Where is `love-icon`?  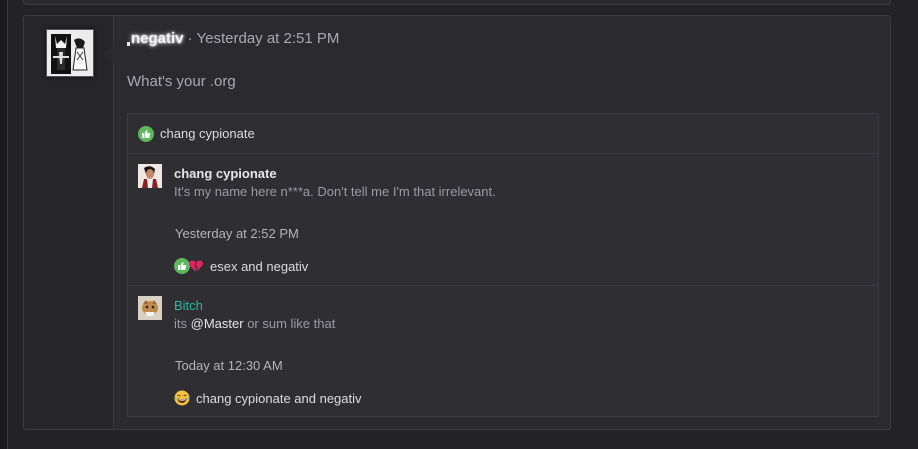 love-icon is located at coordinates (196, 266).